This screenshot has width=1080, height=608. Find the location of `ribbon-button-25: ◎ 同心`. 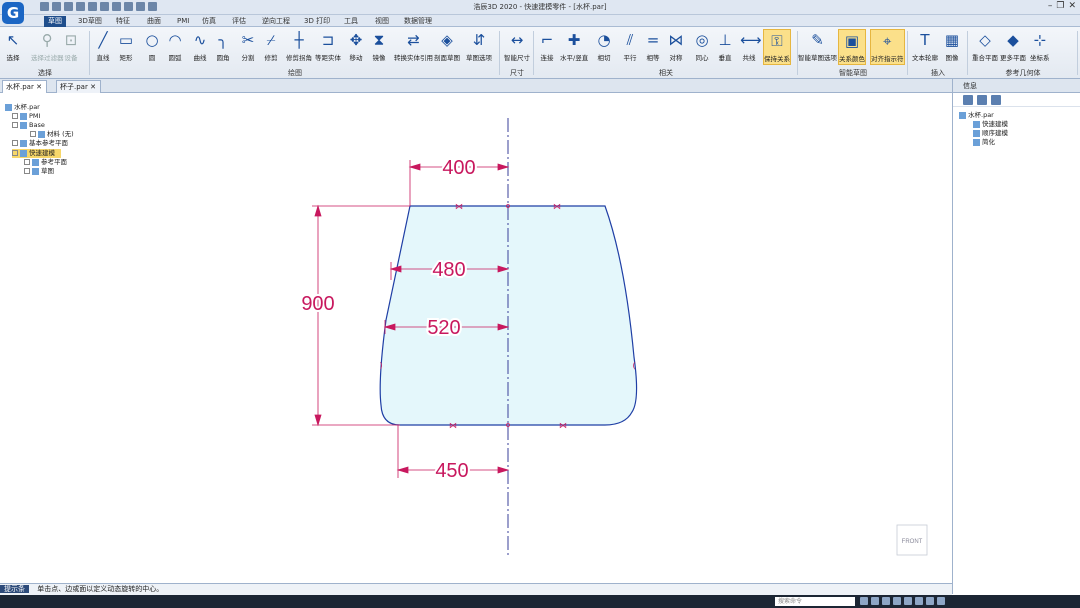

ribbon-button-25: ◎ 同心 is located at coordinates (702, 47).